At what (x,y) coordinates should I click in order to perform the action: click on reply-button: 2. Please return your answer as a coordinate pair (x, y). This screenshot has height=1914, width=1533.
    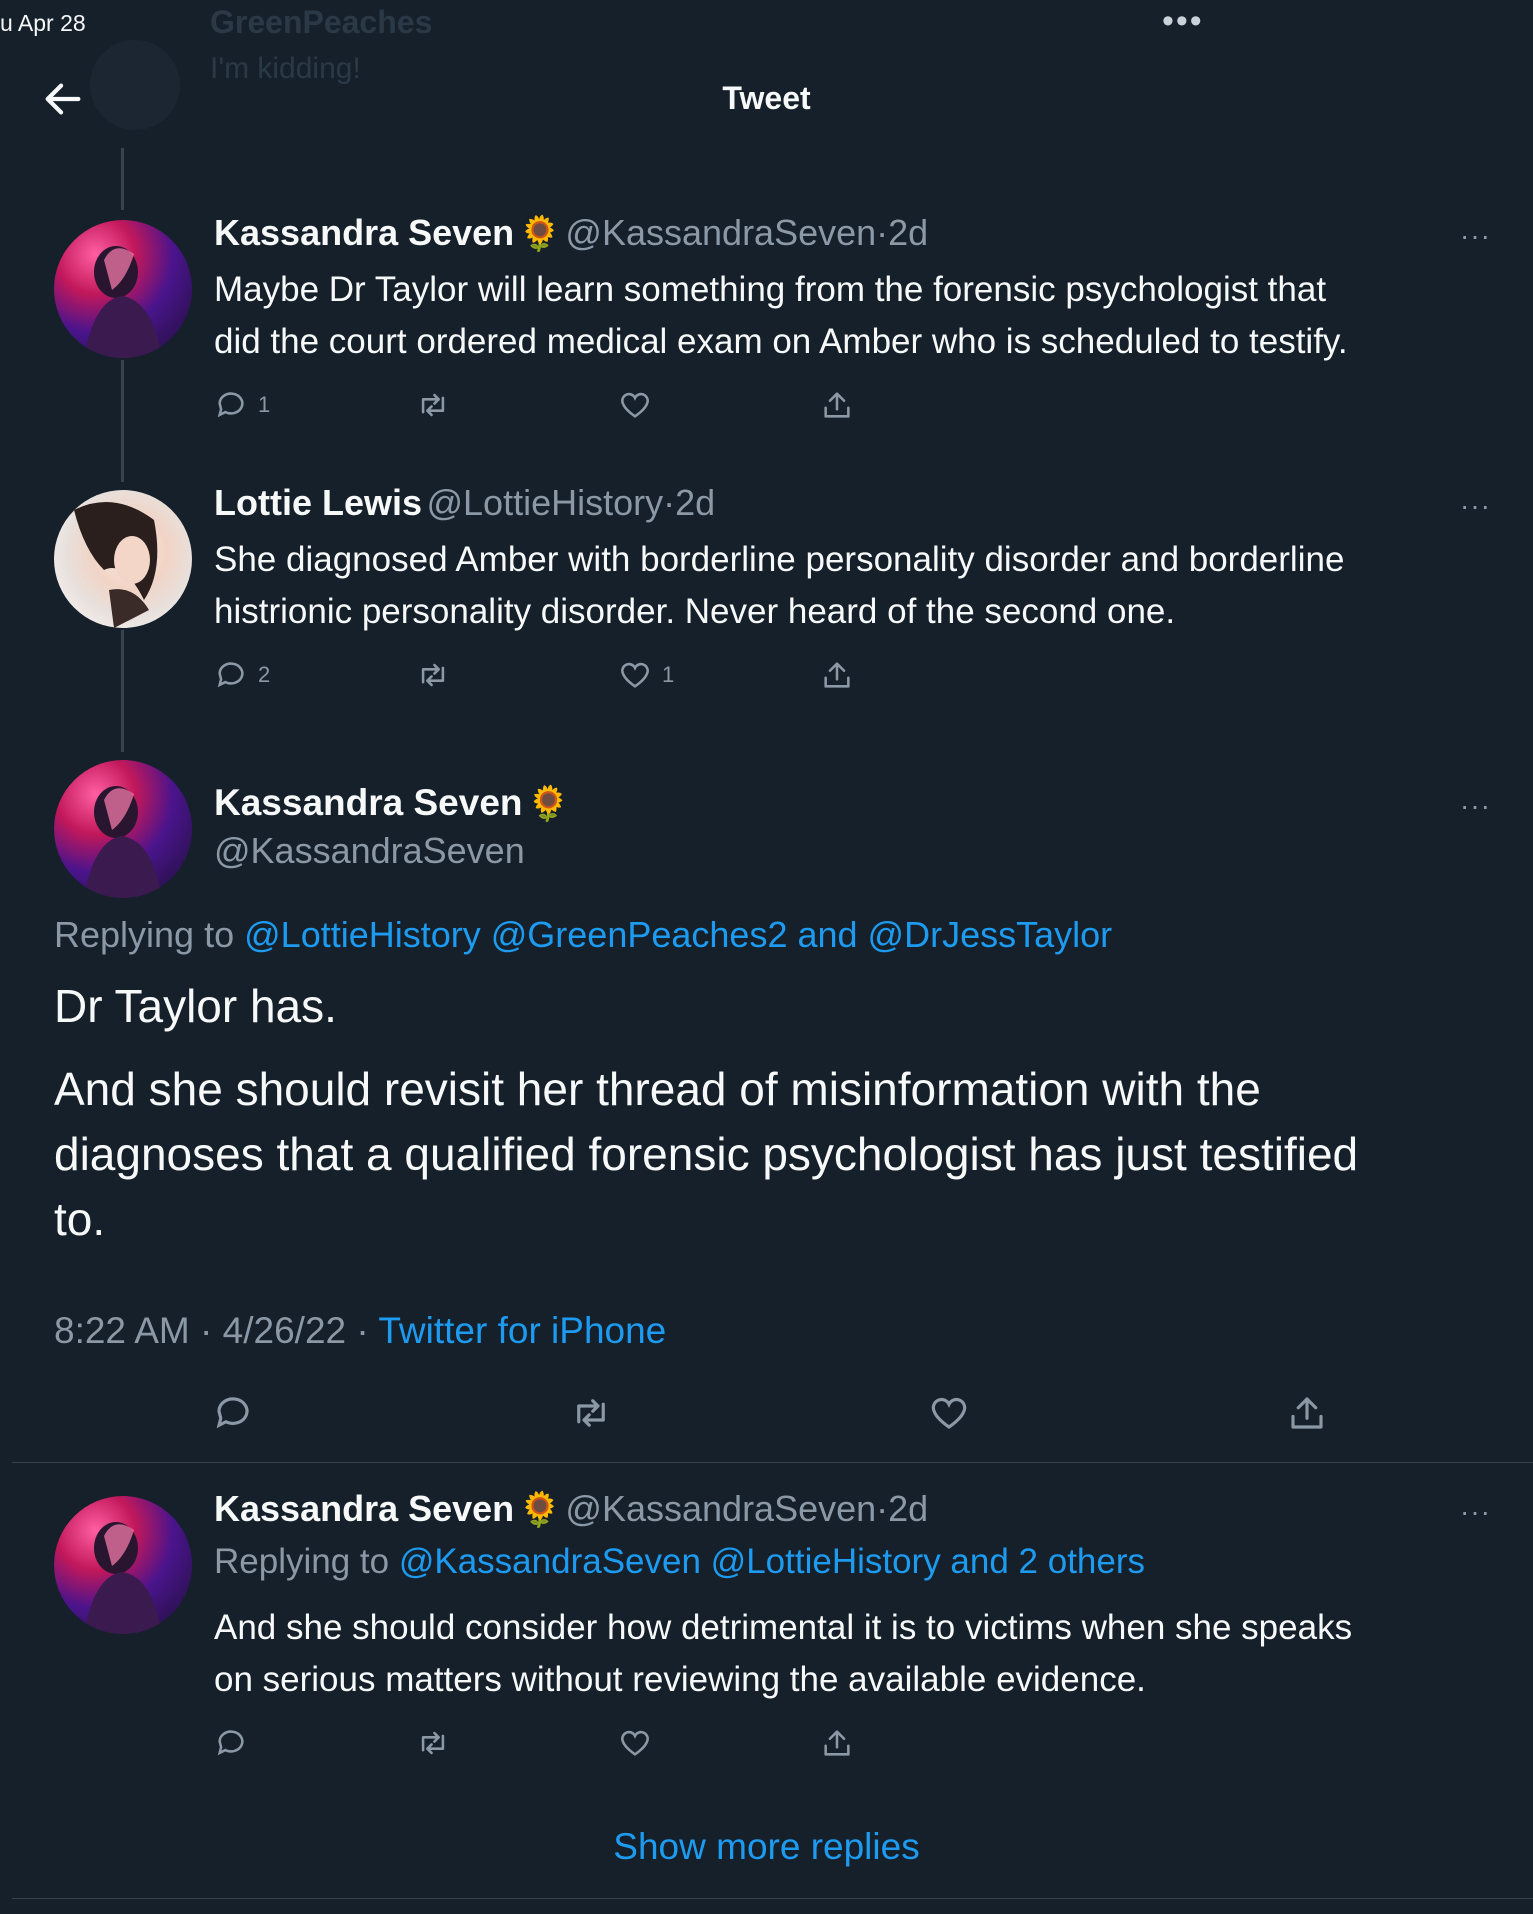
    Looking at the image, I should click on (242, 675).